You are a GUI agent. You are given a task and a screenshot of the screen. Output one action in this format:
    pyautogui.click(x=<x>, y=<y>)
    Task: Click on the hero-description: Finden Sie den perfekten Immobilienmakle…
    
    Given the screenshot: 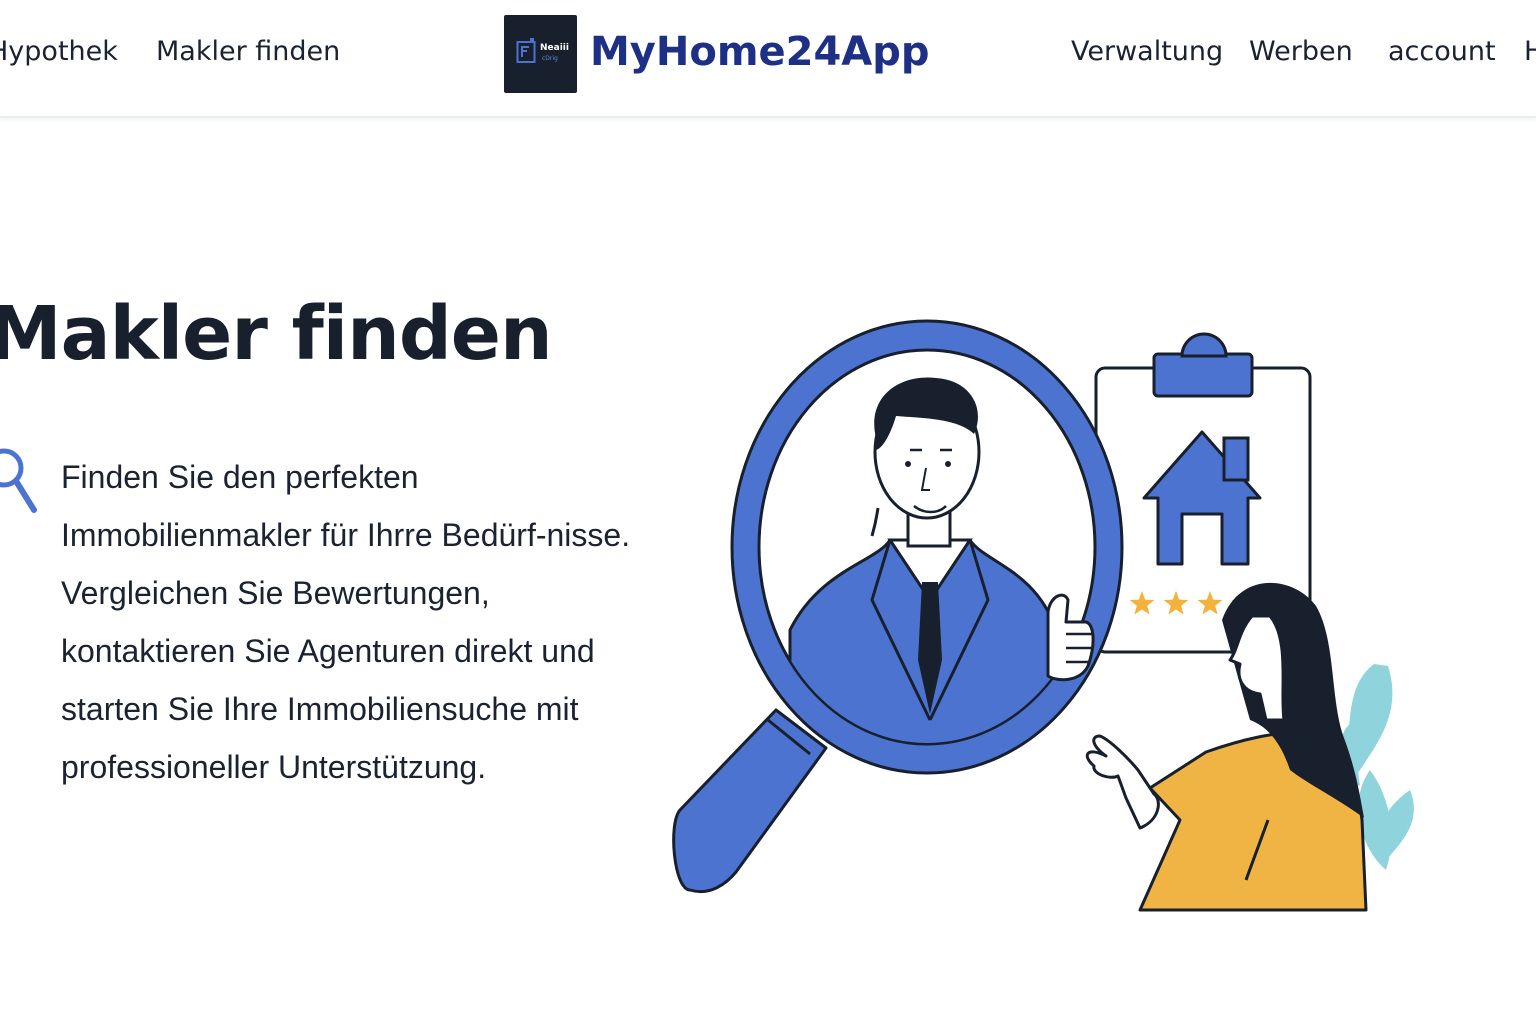 What is the action you would take?
    pyautogui.click(x=346, y=622)
    